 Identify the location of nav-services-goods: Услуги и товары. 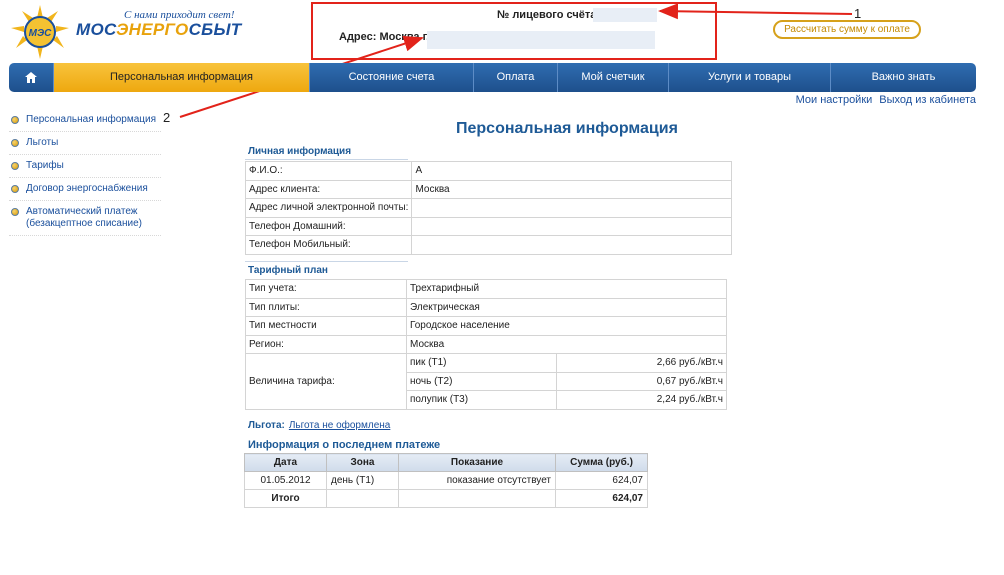
(750, 77).